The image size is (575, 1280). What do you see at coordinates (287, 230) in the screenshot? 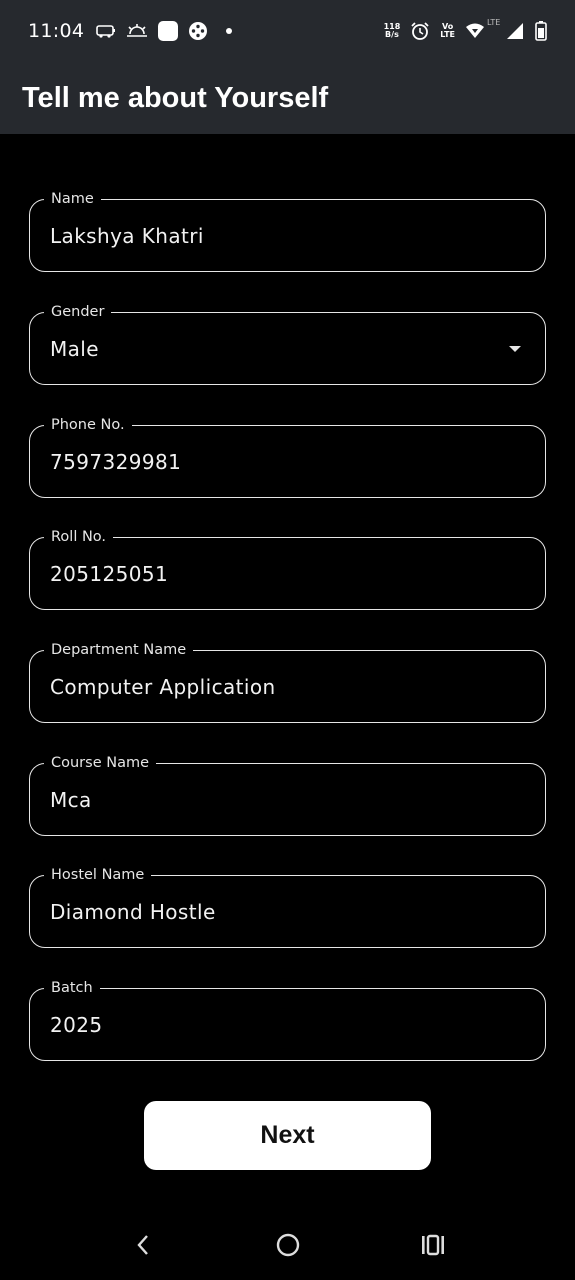
I see `name-field: Name Lakshya Khatri` at bounding box center [287, 230].